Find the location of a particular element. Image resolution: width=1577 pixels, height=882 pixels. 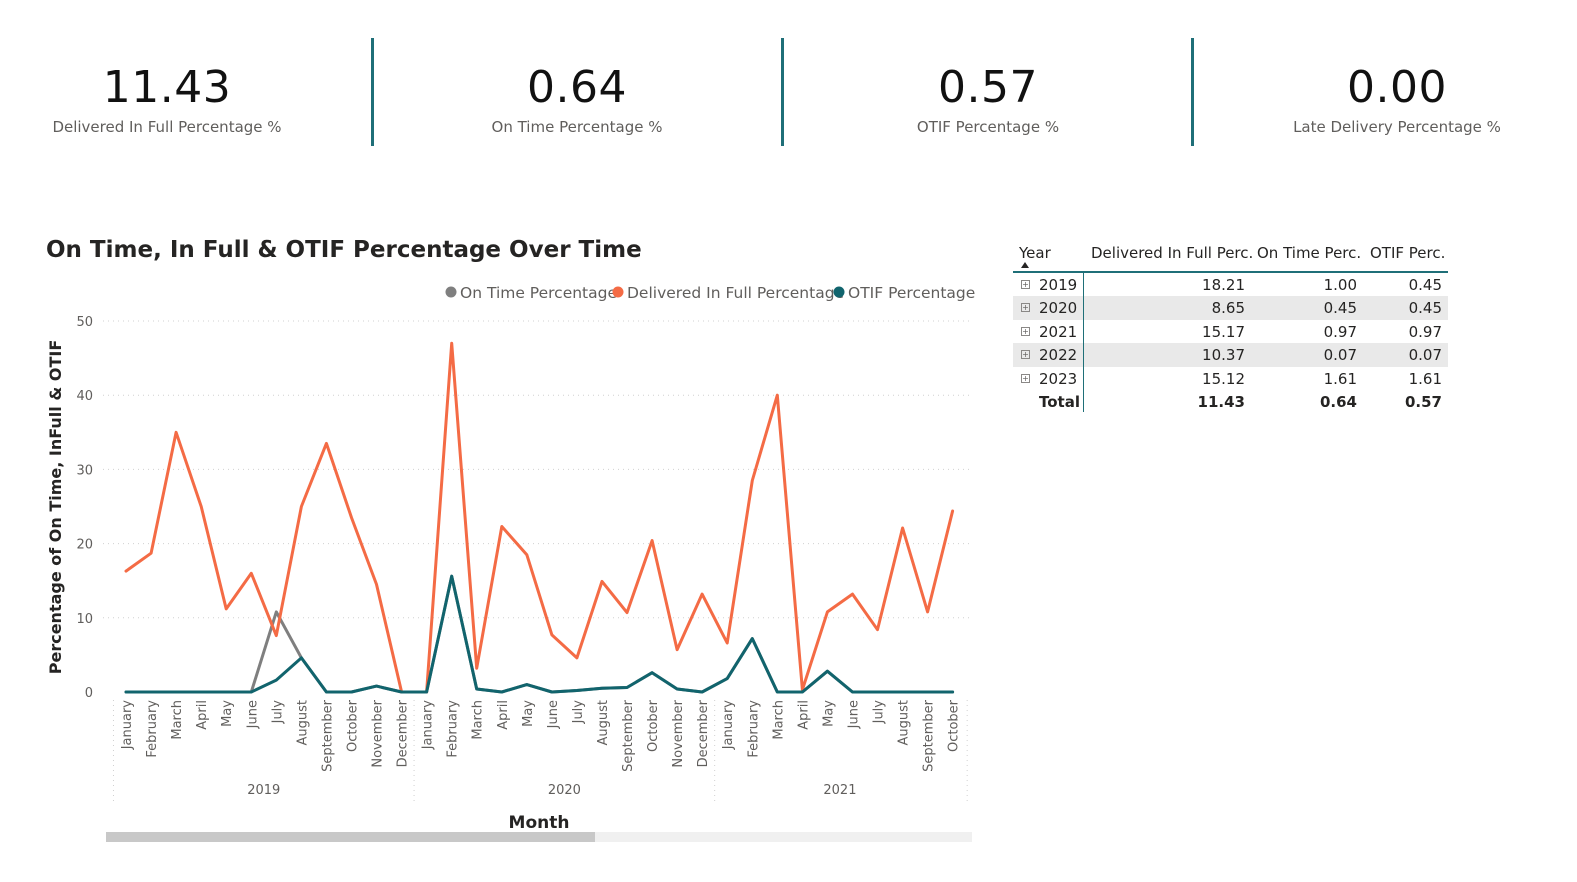

table-row: + 2023 15.12 1.61 1.61 is located at coordinates (1230, 378).